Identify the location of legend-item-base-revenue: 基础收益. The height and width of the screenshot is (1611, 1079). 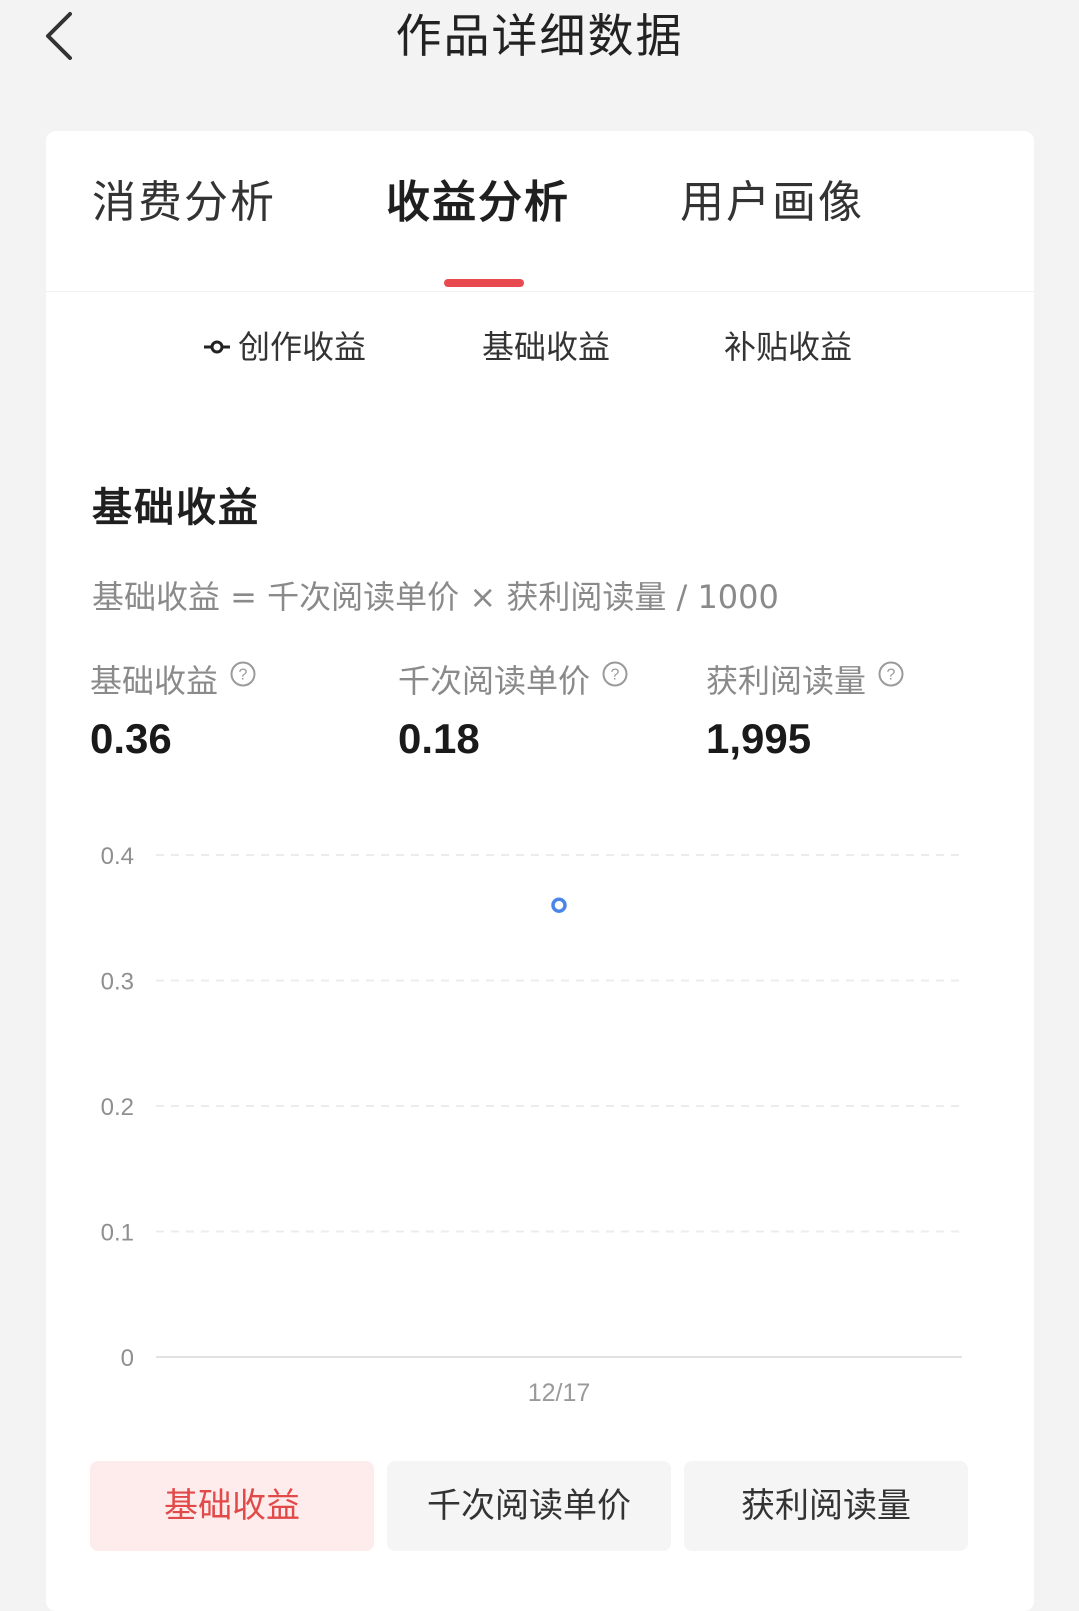
(546, 347).